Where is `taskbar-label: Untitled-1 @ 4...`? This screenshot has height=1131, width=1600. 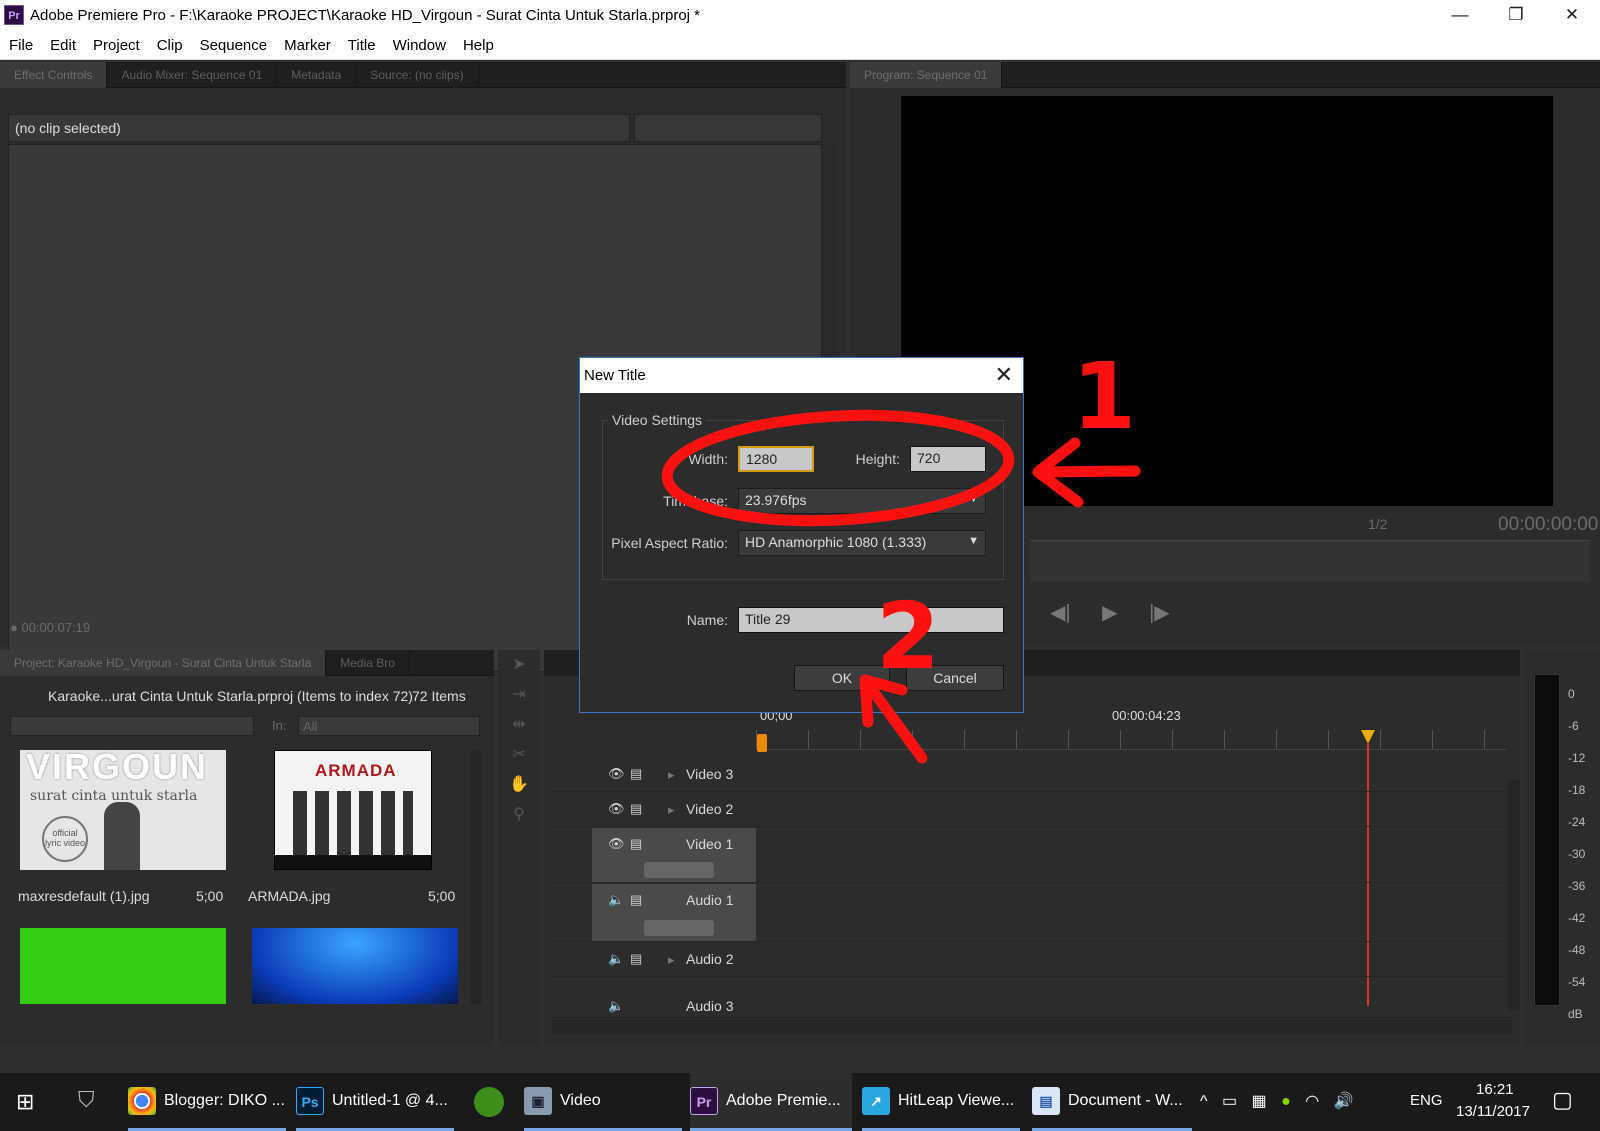 taskbar-label: Untitled-1 @ 4... is located at coordinates (390, 1100).